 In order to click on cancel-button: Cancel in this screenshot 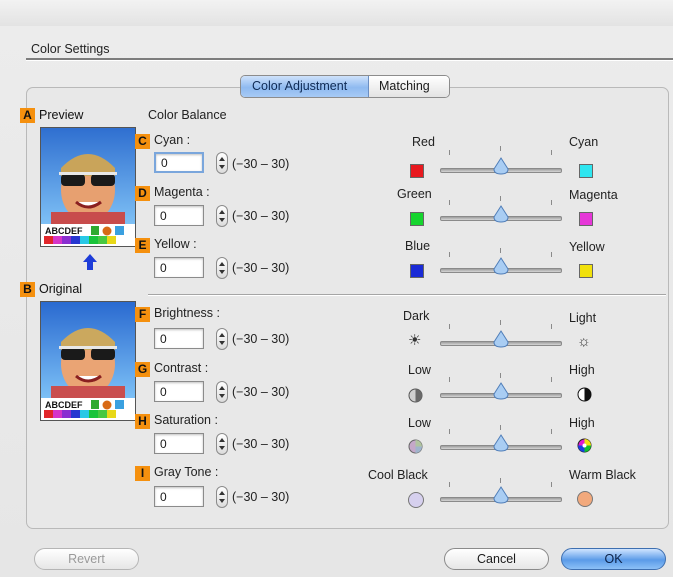, I will do `click(496, 559)`.